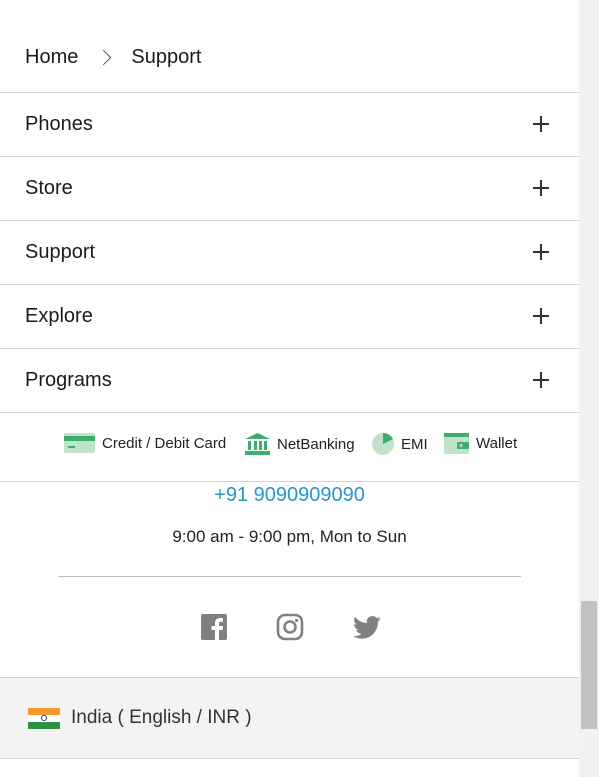 Image resolution: width=599 pixels, height=777 pixels. I want to click on accordion-item-phones: Phones, so click(289, 125).